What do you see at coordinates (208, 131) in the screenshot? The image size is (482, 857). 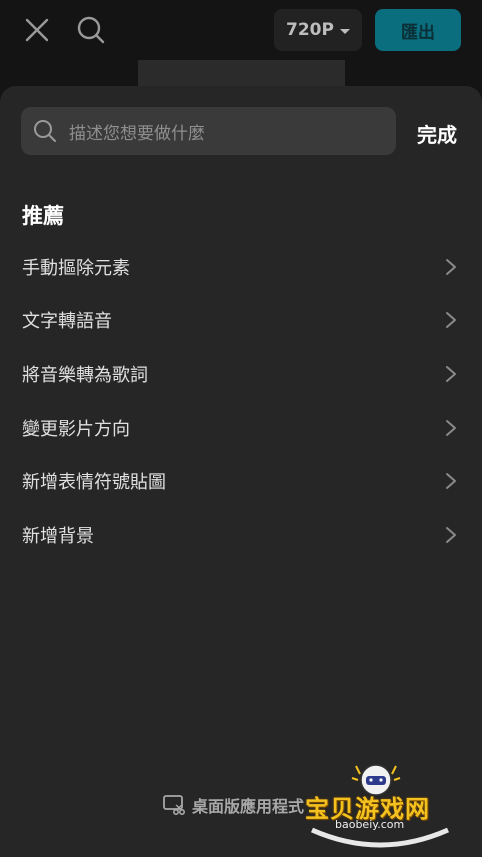 I see `search-input: 描述您想要做什麼` at bounding box center [208, 131].